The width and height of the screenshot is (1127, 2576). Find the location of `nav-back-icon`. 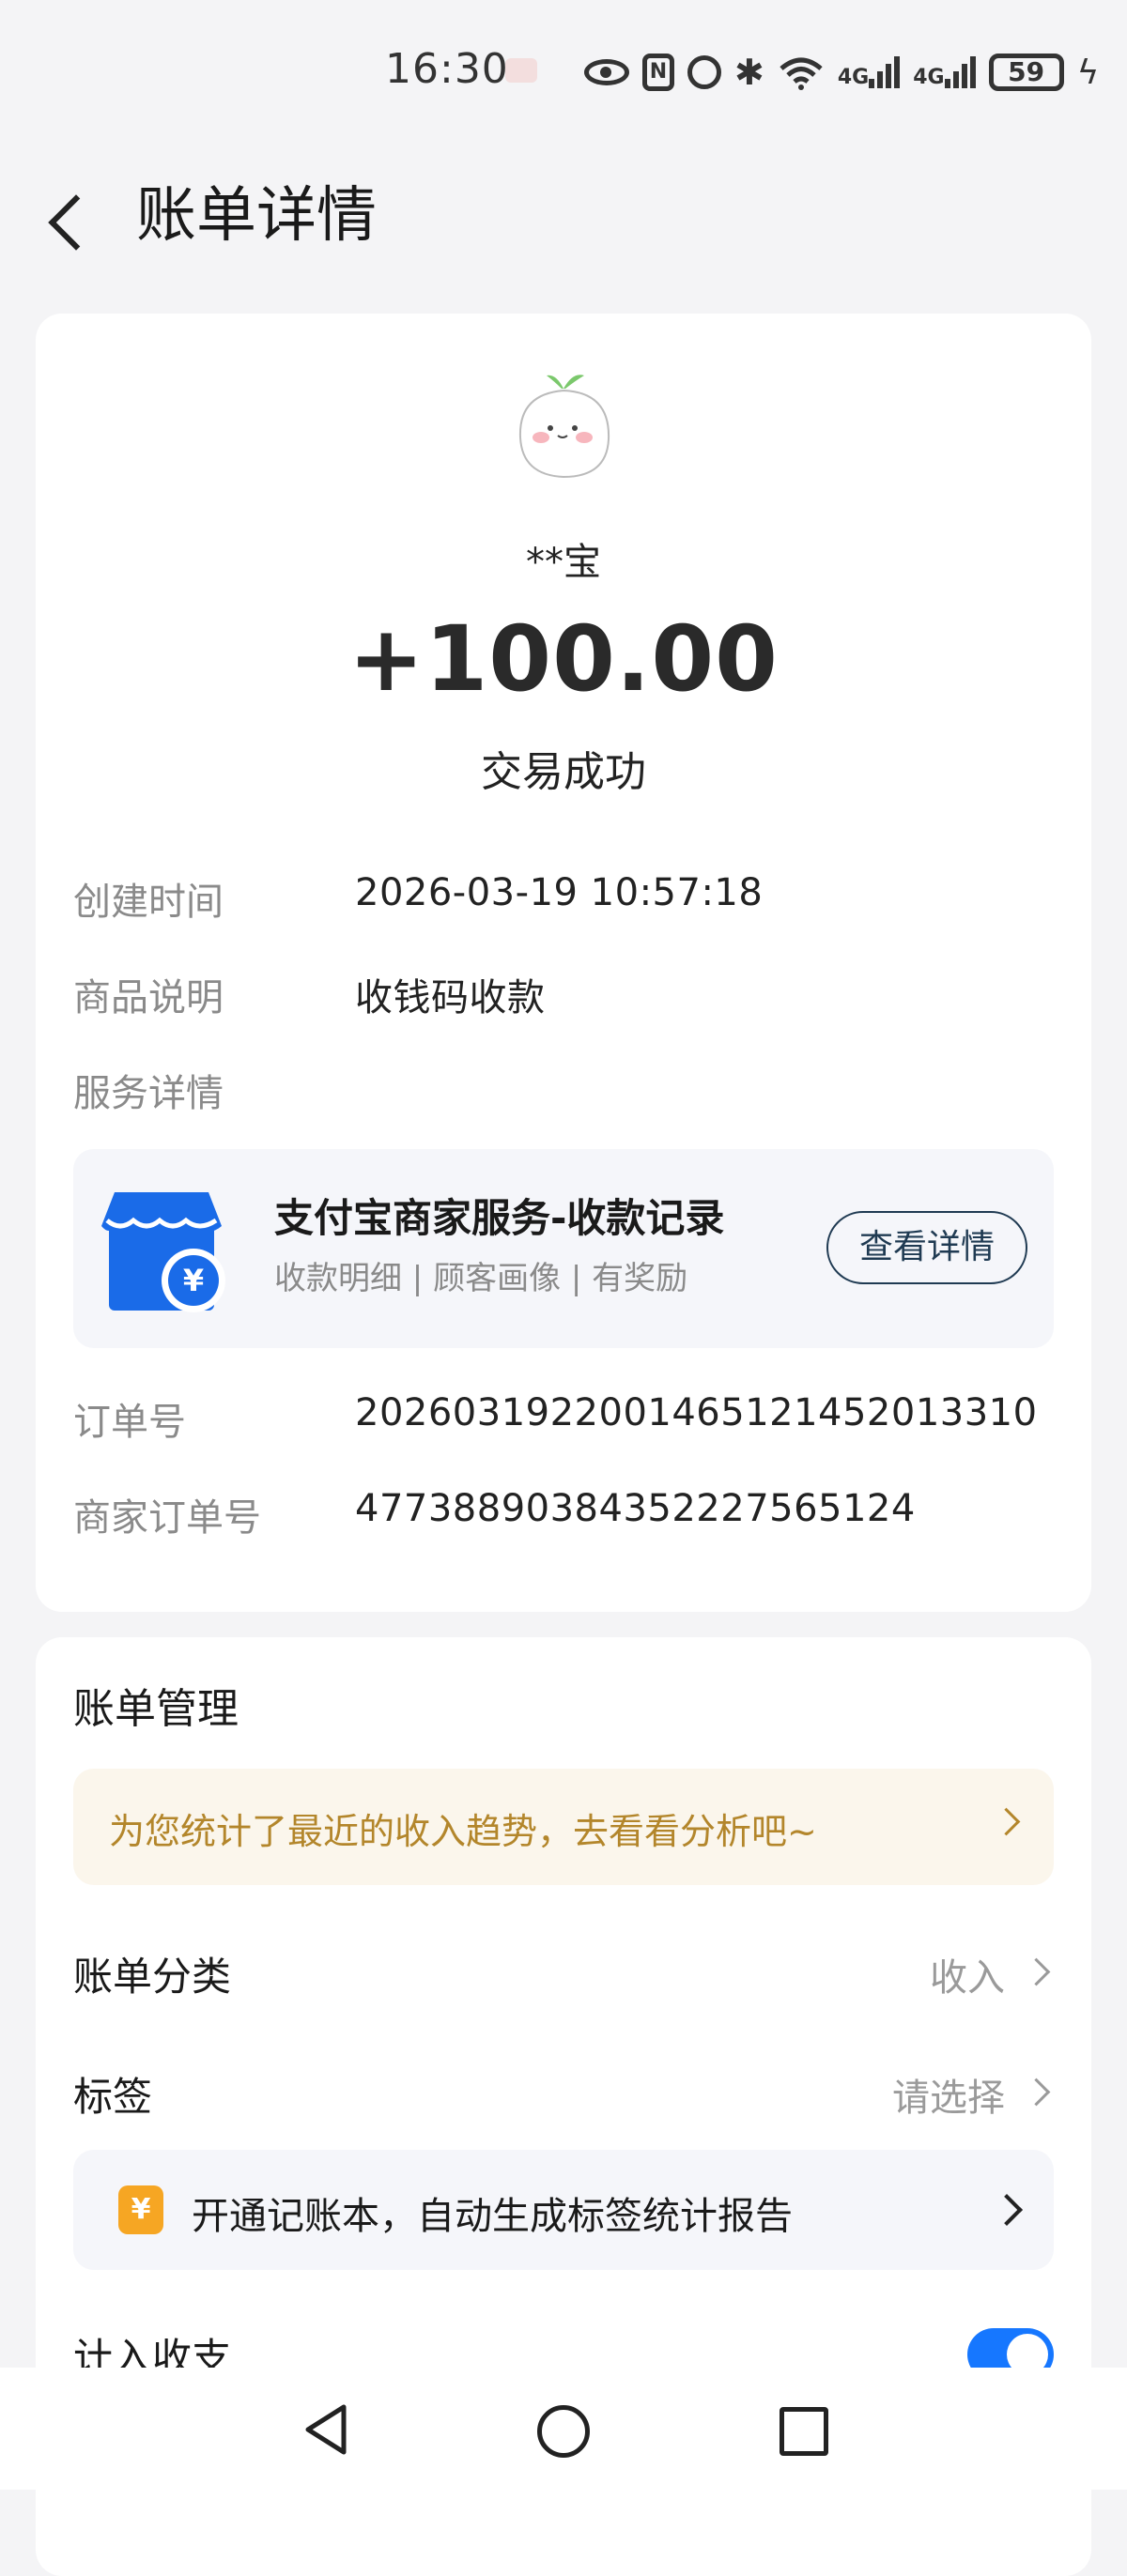

nav-back-icon is located at coordinates (327, 2429).